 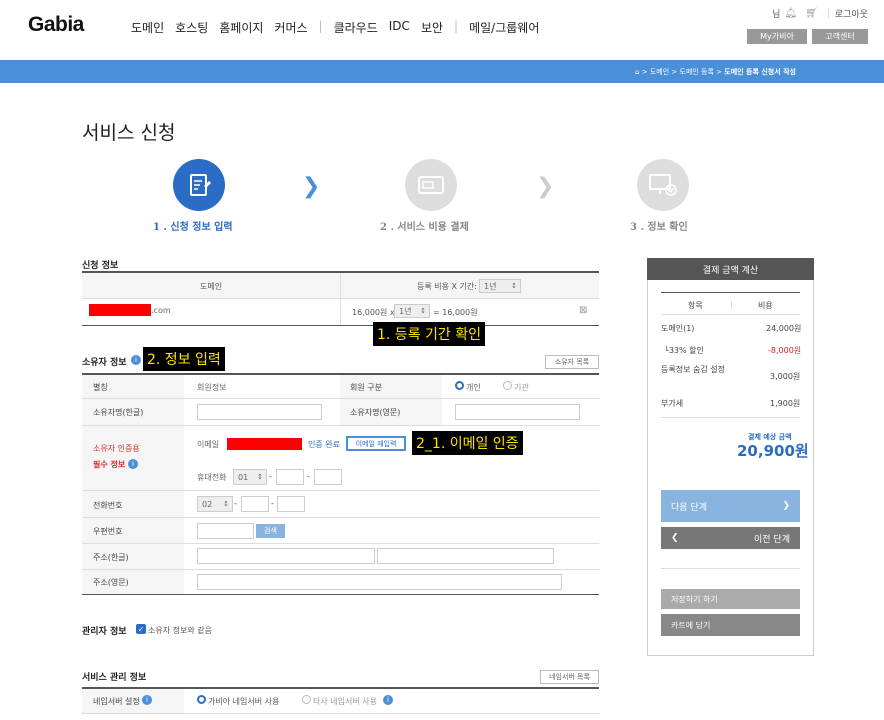 What do you see at coordinates (569, 677) in the screenshot?
I see `nameserver-list-button: 네임서버 목록` at bounding box center [569, 677].